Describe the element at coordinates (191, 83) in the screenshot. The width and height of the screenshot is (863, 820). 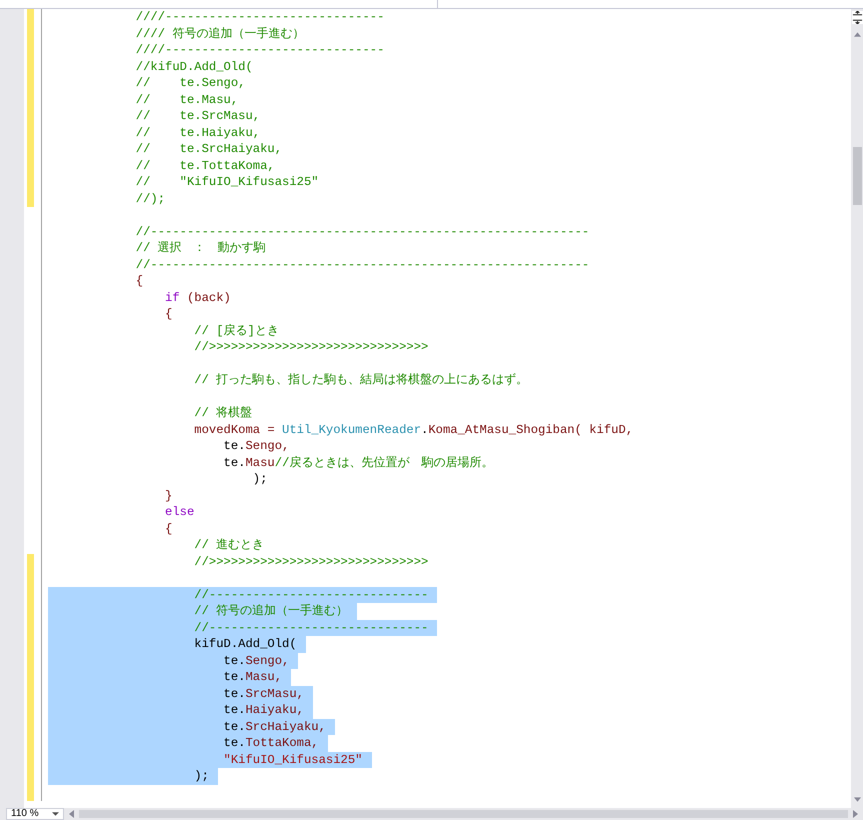
I see `code-line: // te.Sengo,` at that location.